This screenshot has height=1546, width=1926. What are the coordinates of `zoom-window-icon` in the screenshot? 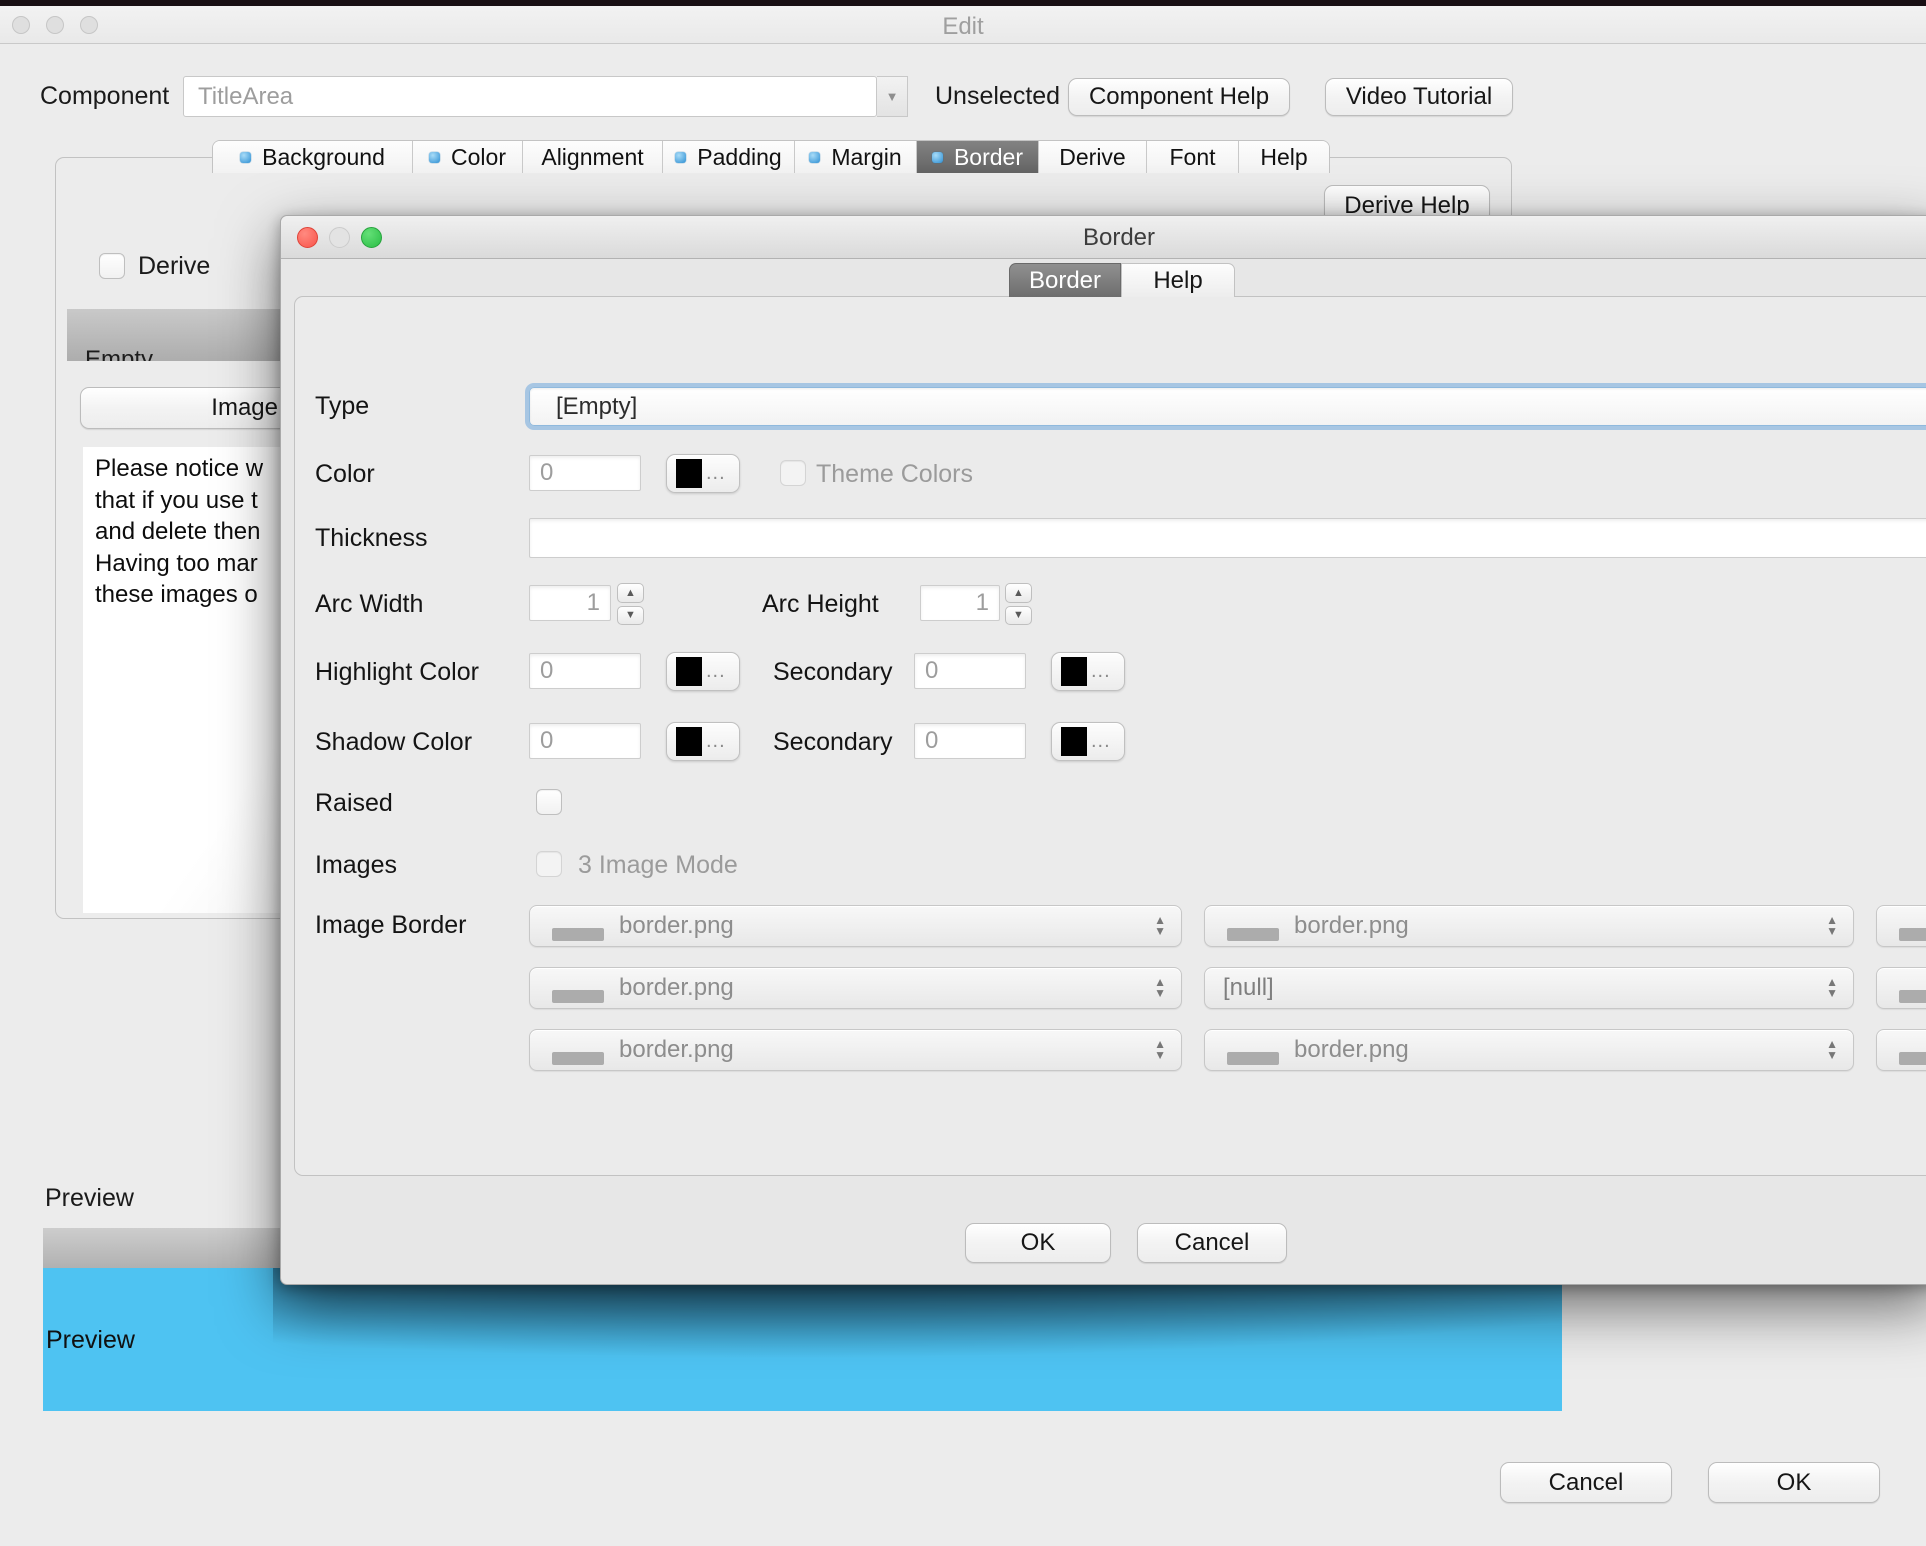 It's located at (371, 237).